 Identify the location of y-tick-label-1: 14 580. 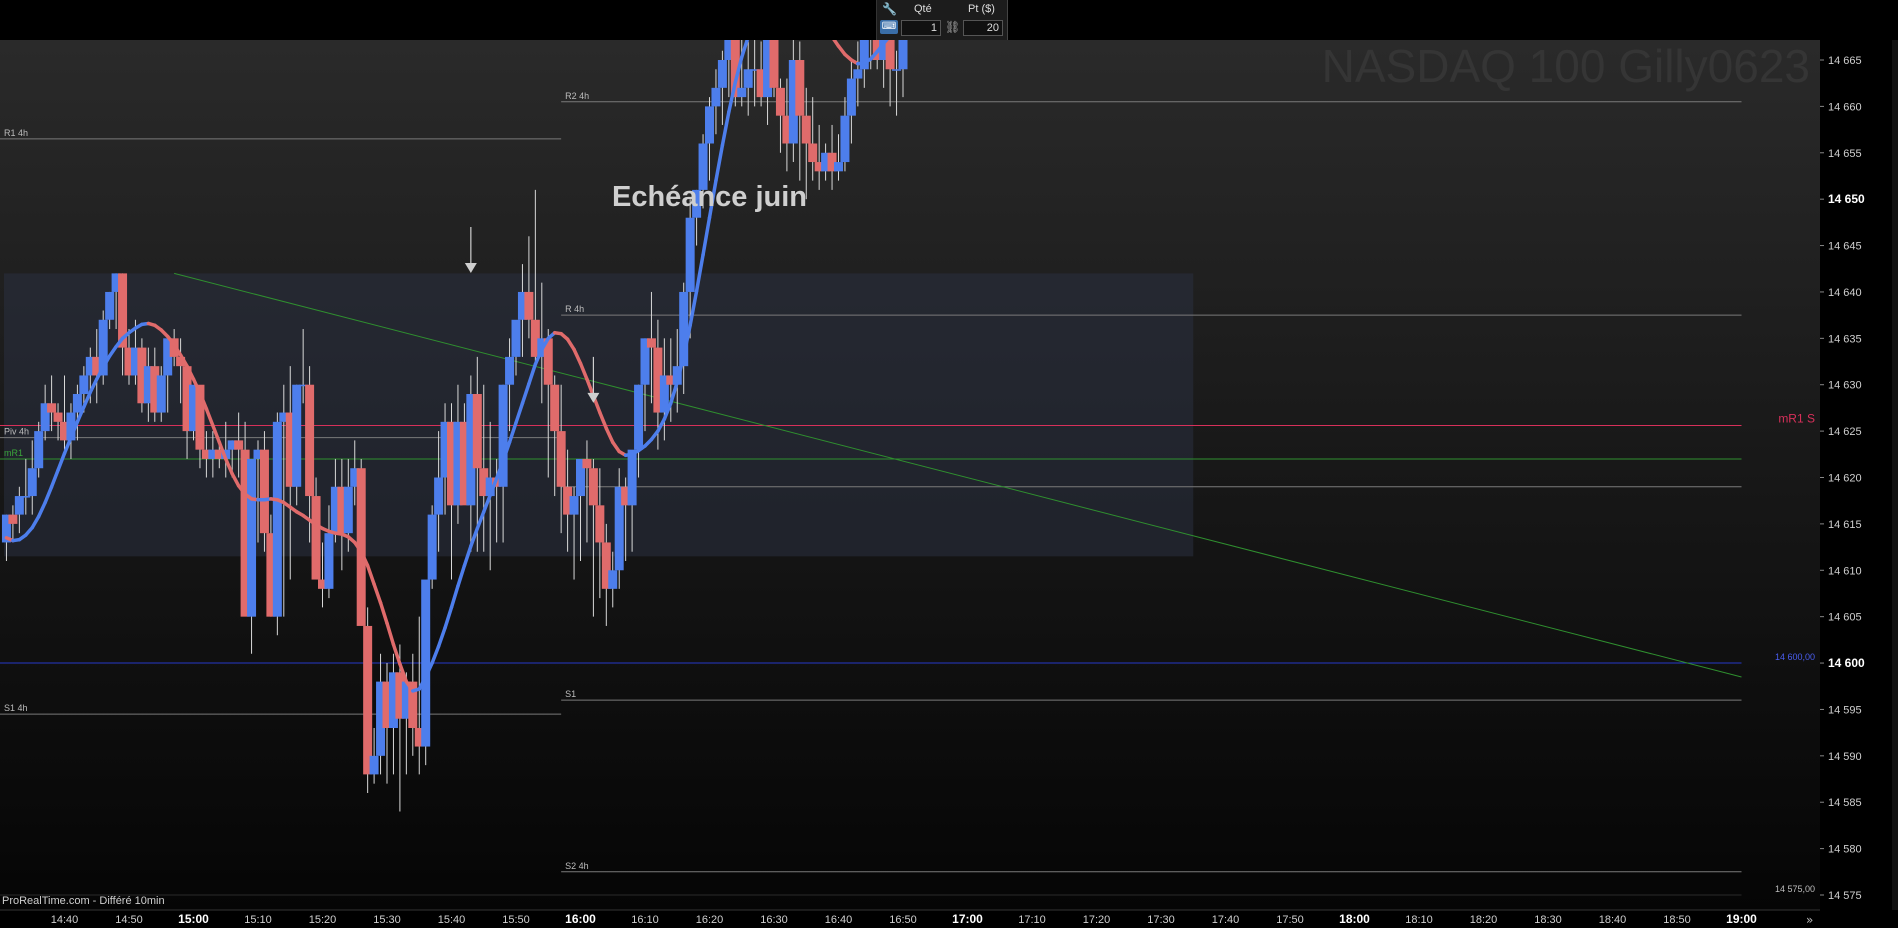
(1845, 850).